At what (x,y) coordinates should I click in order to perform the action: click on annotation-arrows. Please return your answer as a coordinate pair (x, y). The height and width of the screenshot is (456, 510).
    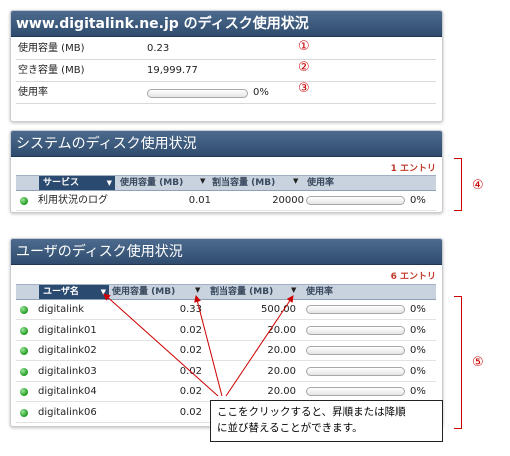
    Looking at the image, I should click on (198, 345).